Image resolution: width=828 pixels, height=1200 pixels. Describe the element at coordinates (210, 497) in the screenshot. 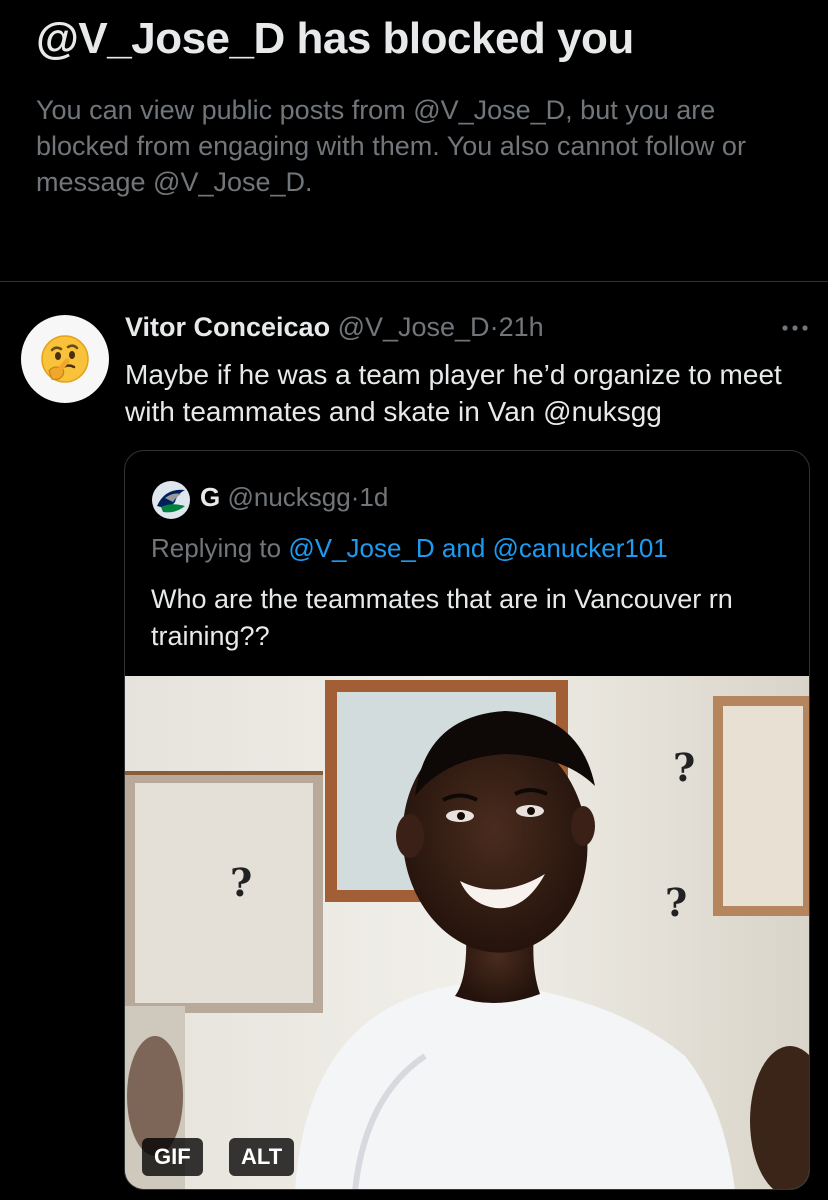

I see `quote-author-name: G` at that location.